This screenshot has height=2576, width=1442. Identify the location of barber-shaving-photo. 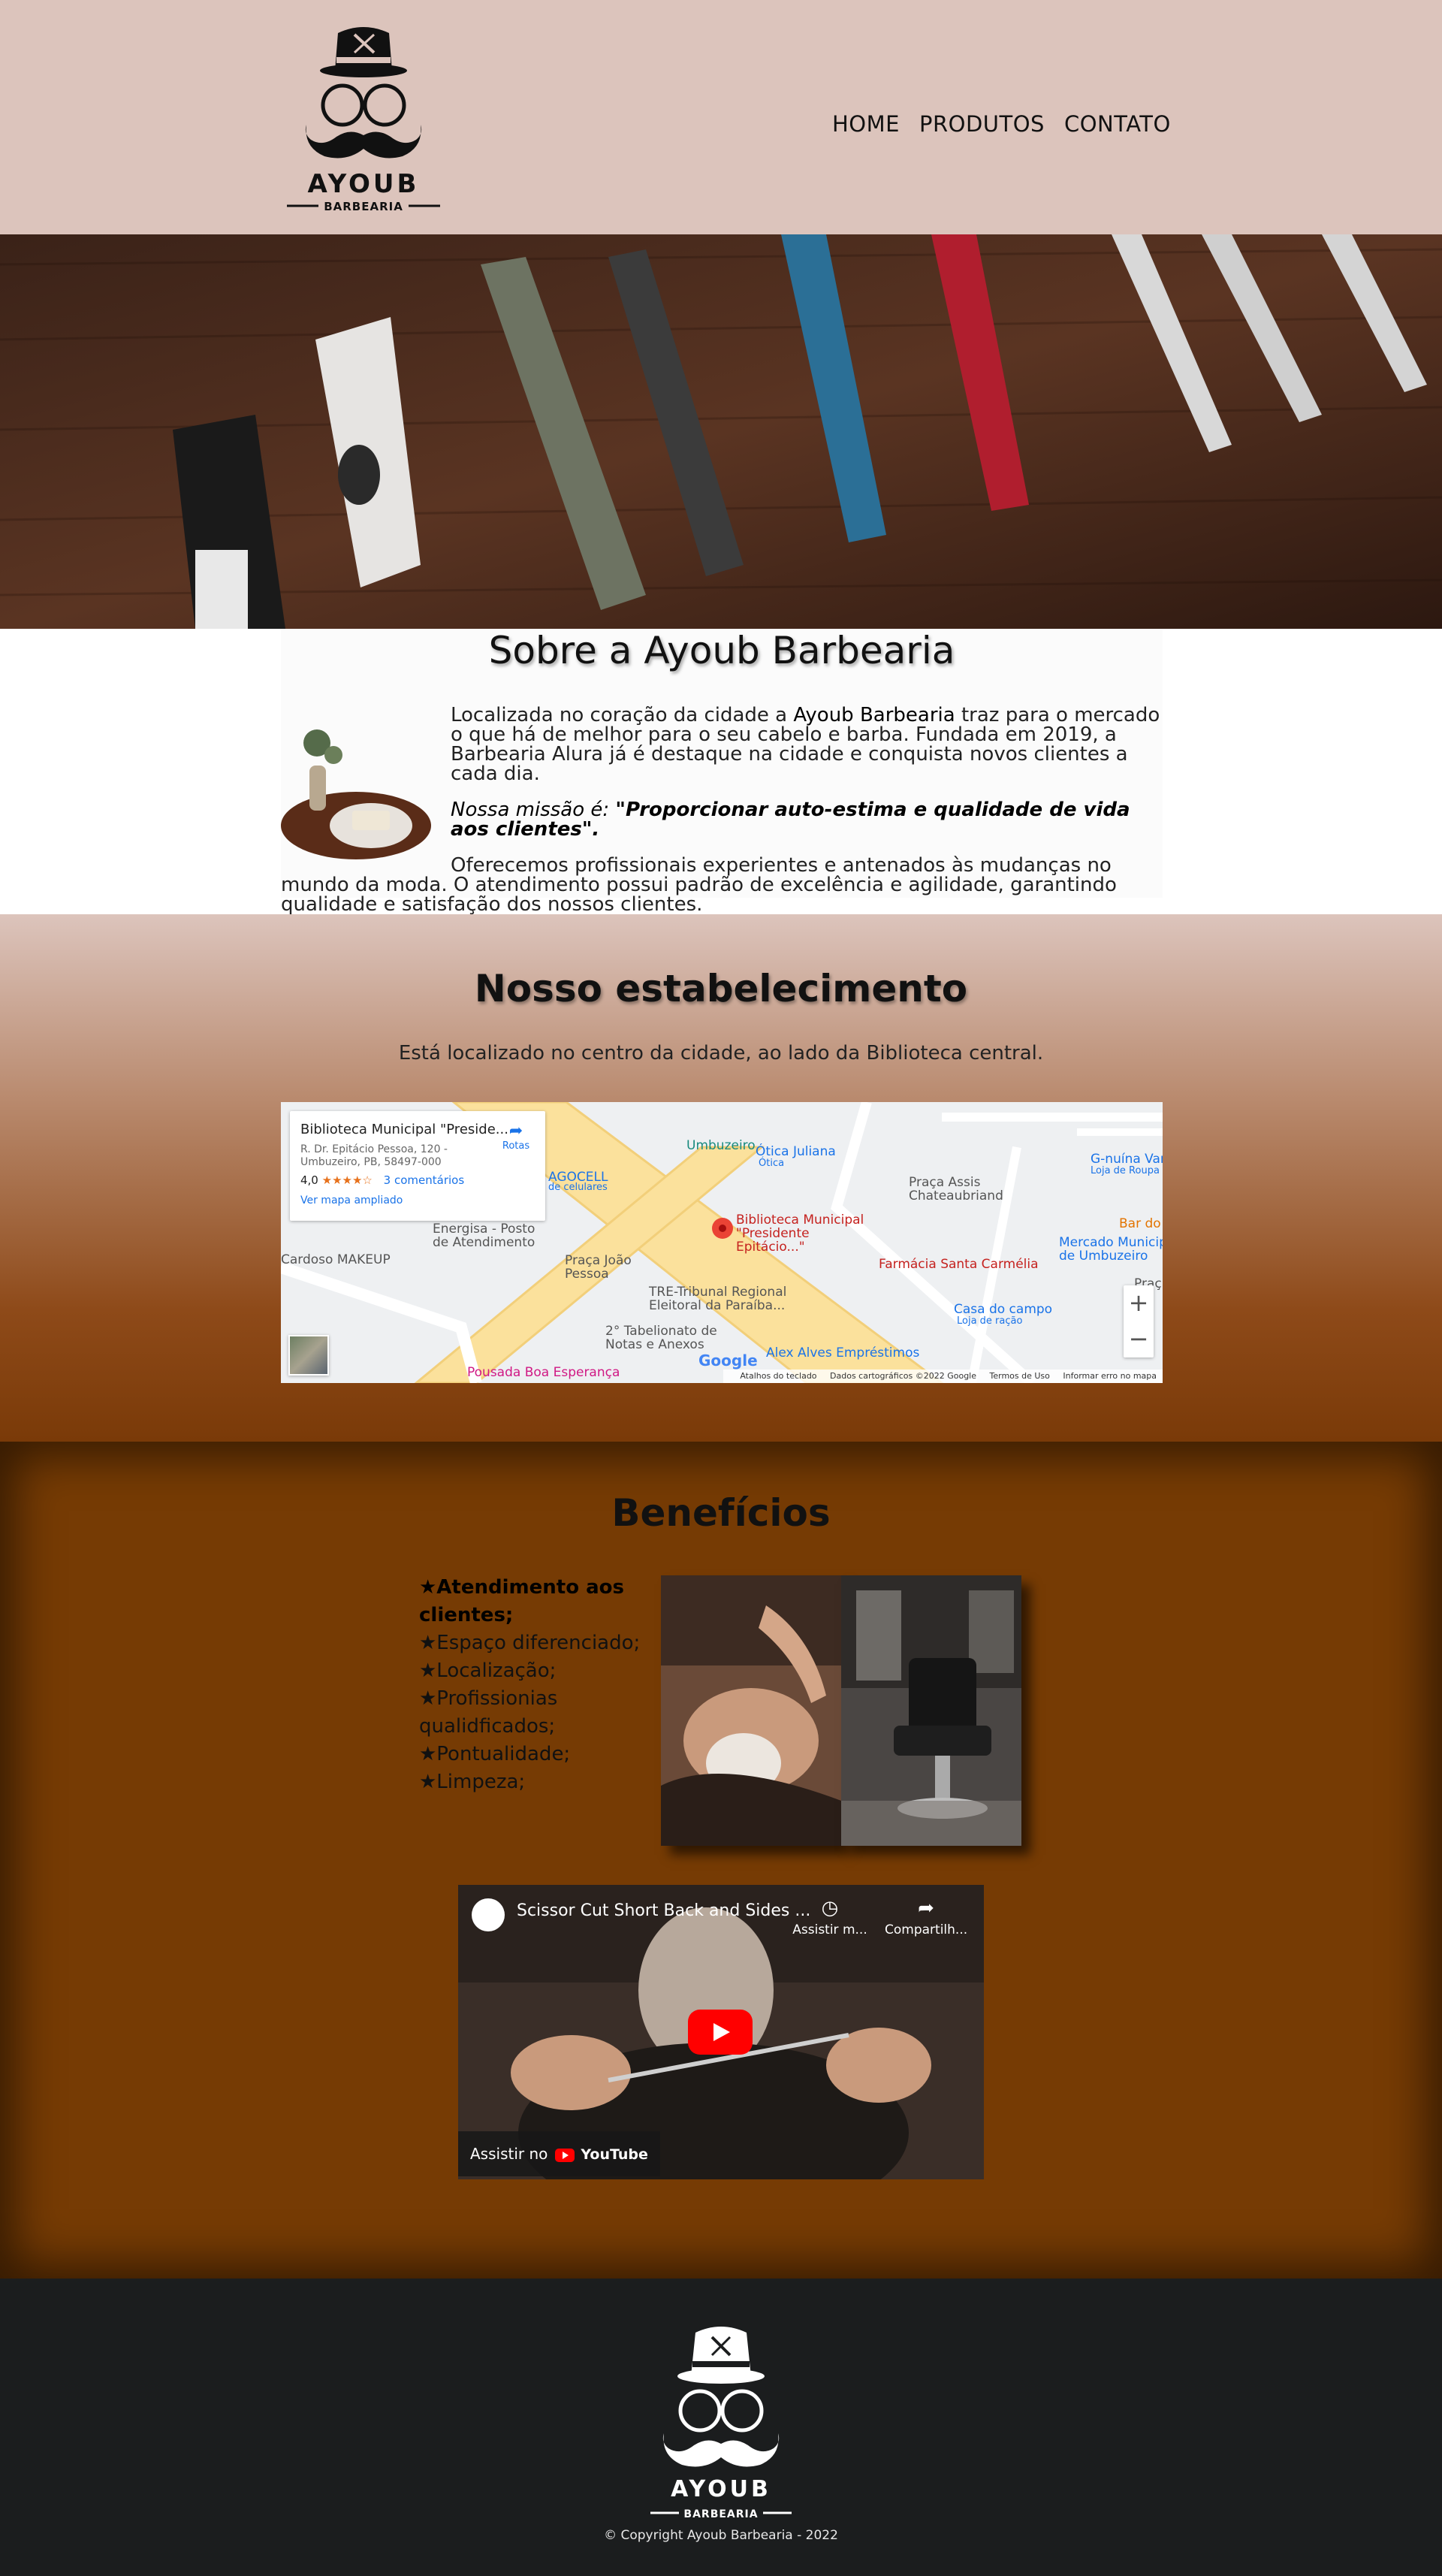
(751, 1710).